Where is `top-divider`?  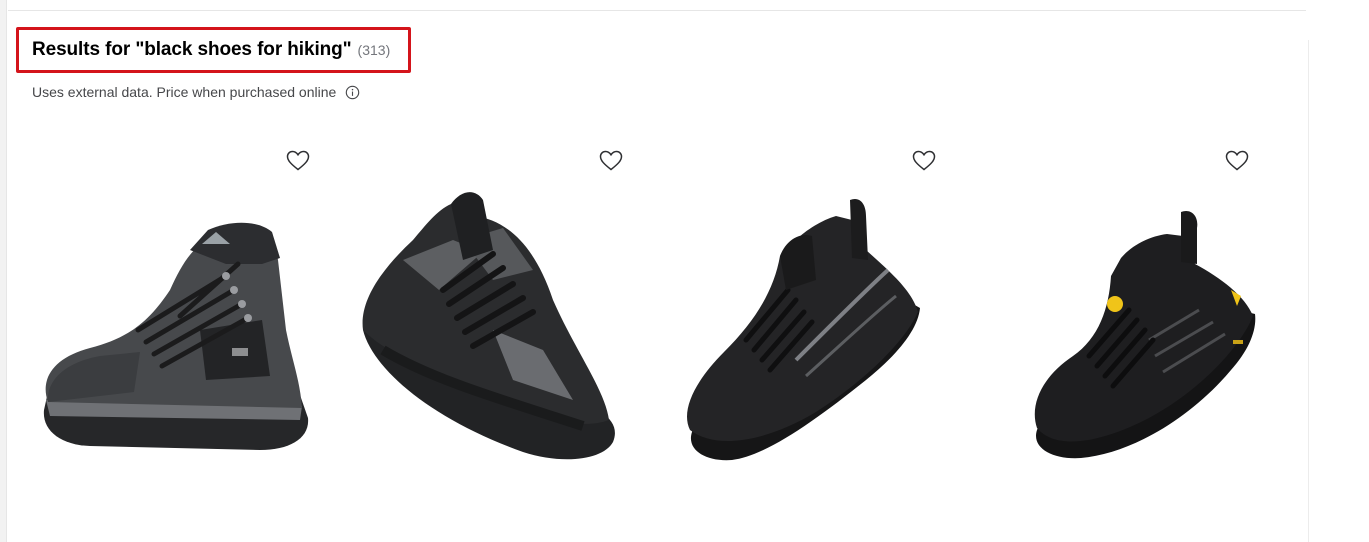 top-divider is located at coordinates (657, 10).